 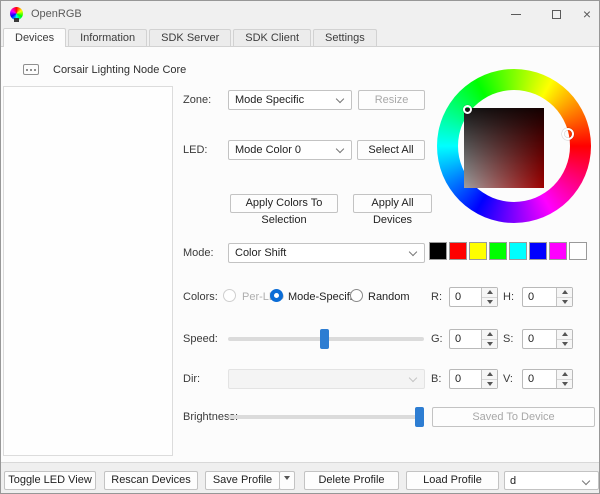 I want to click on radio-mode-specific-label: Mode-Specific, so click(x=323, y=297).